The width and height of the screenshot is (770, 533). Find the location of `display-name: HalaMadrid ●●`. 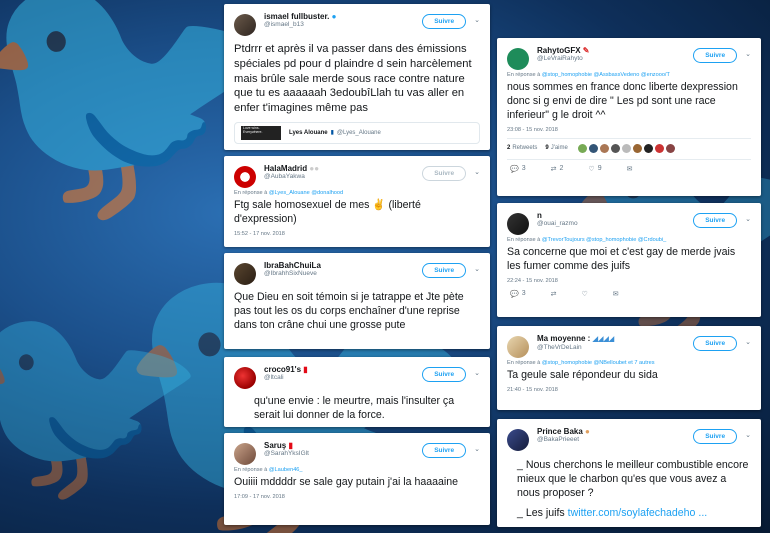

display-name: HalaMadrid ●● is located at coordinates (343, 168).